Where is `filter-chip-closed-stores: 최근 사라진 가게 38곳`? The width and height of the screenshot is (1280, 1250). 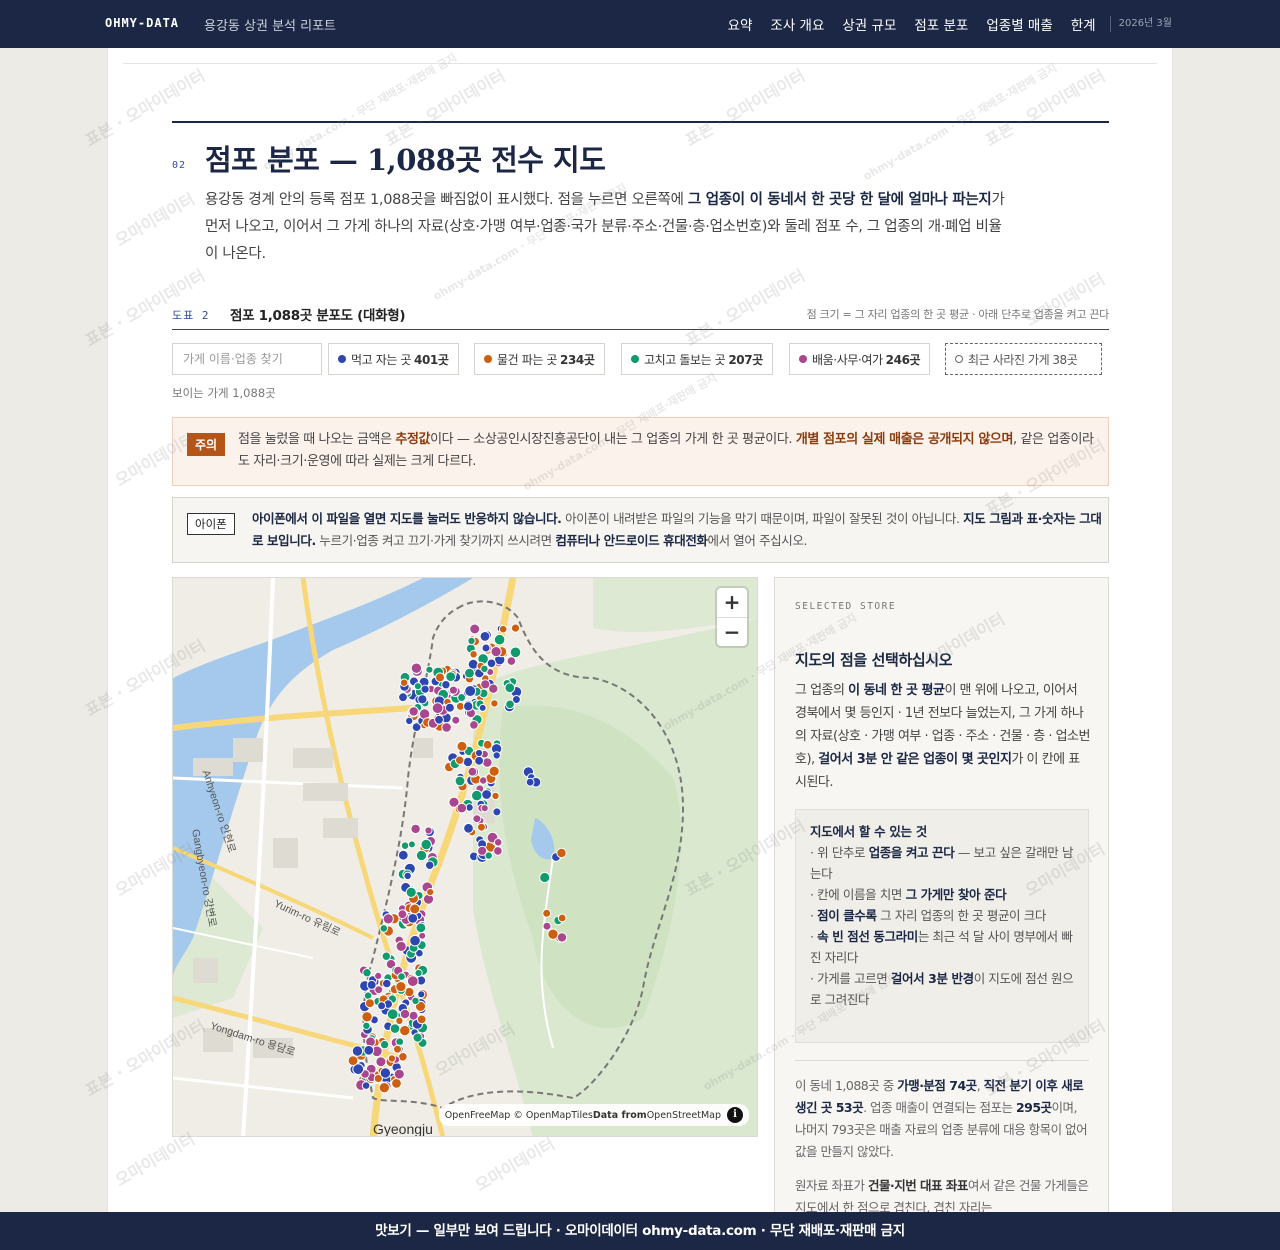 filter-chip-closed-stores: 최근 사라진 가게 38곳 is located at coordinates (1023, 359).